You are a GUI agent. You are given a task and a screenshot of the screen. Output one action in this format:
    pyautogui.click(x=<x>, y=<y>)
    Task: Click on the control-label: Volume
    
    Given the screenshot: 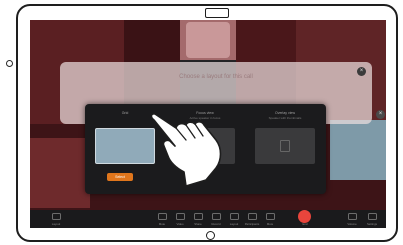 What is the action you would take?
    pyautogui.click(x=352, y=224)
    